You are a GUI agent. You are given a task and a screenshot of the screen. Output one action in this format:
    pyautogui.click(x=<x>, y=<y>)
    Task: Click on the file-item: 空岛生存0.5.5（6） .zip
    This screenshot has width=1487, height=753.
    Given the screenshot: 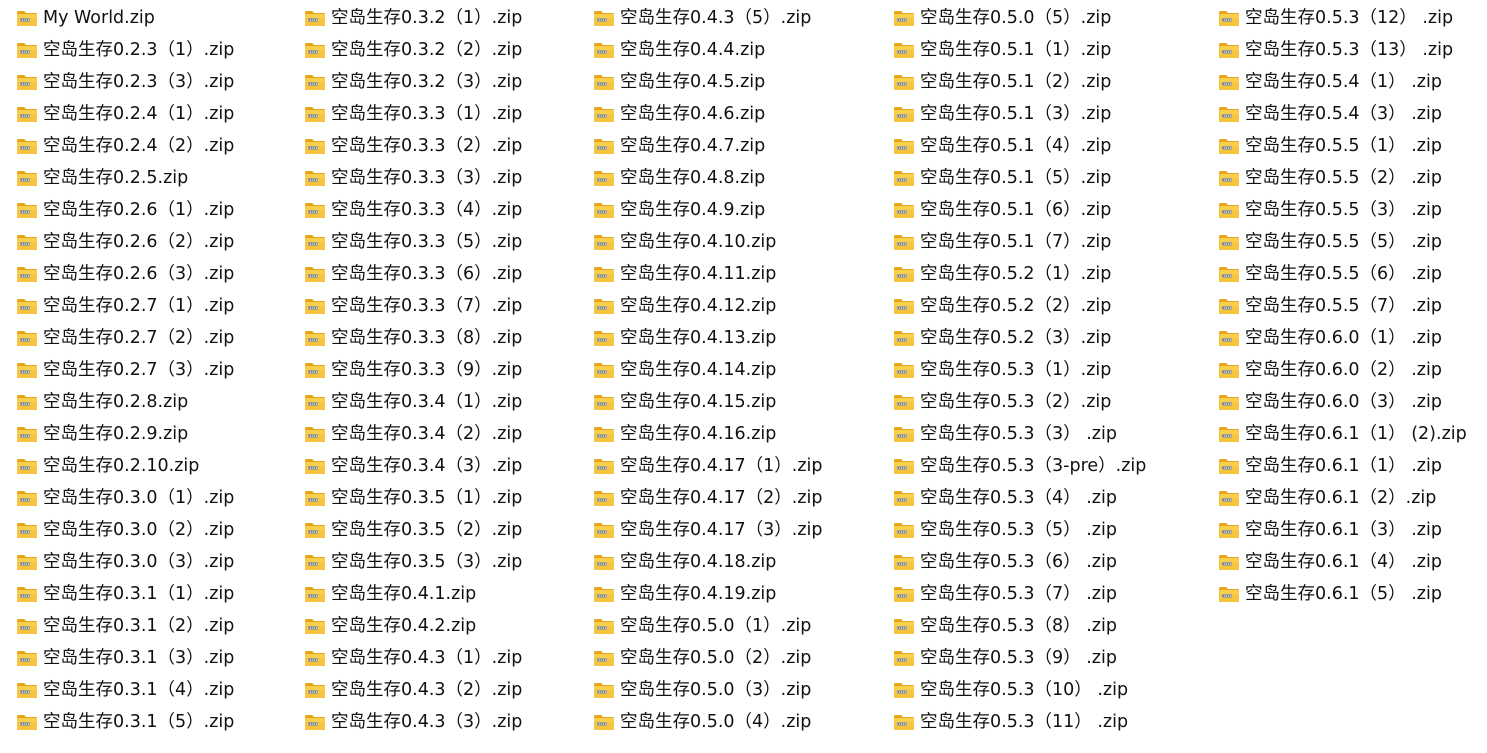 What is the action you would take?
    pyautogui.click(x=1342, y=274)
    